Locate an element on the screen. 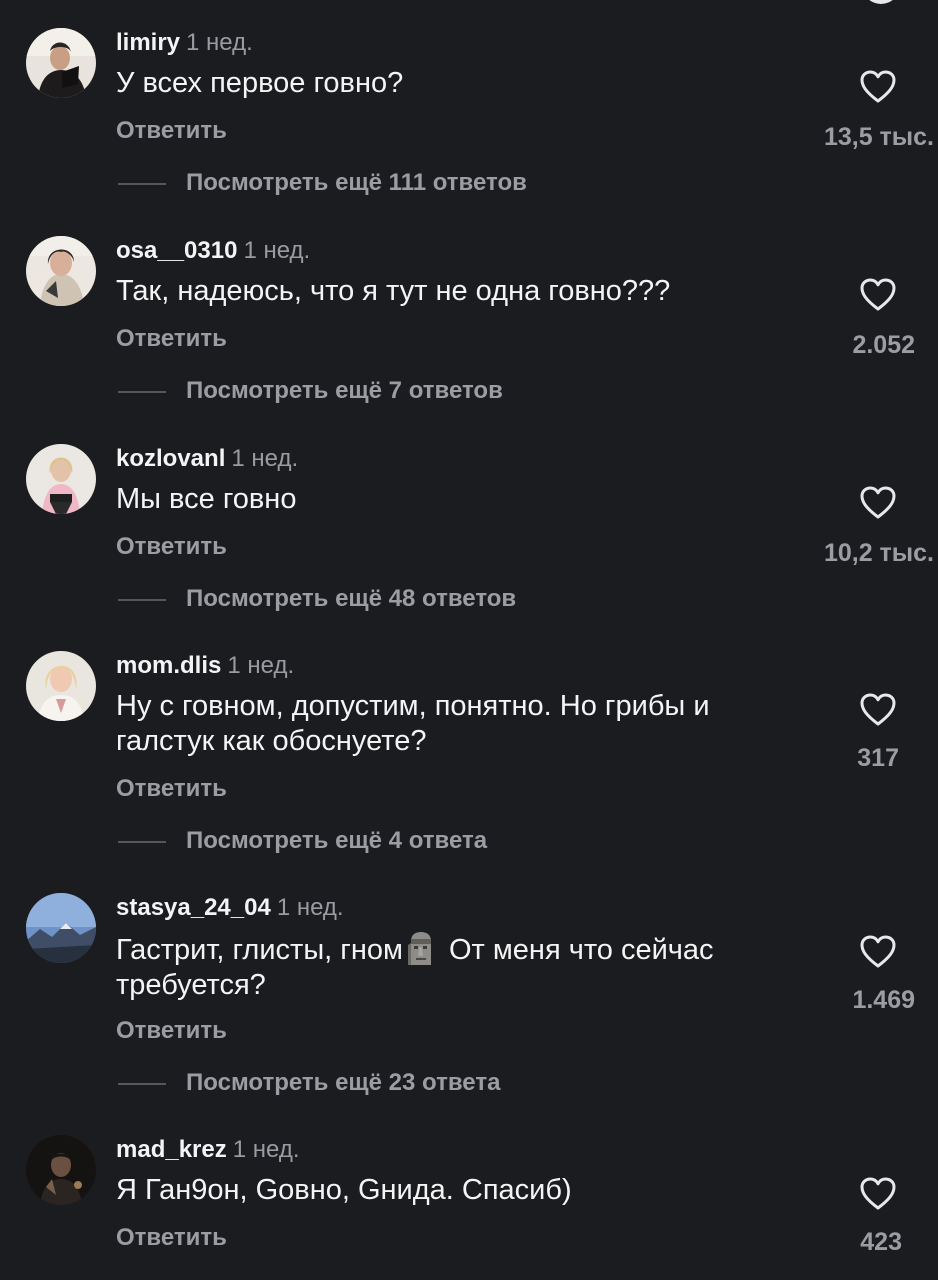 The image size is (938, 1280). view-more-replies-button: Посмотреть ещё 4 ответа is located at coordinates (333, 841).